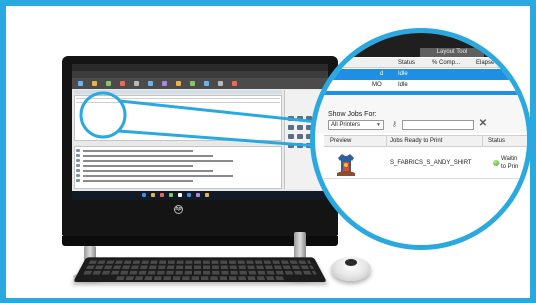 The image size is (536, 303). Describe the element at coordinates (421, 85) in the screenshot. I see `printer-row: MO Idle` at that location.